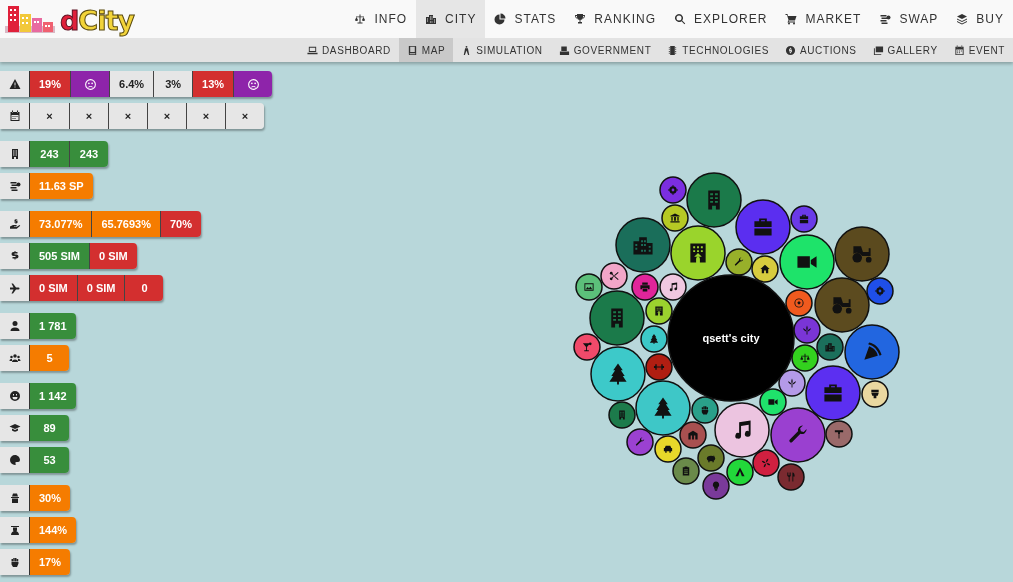 This screenshot has width=1013, height=582. I want to click on nav-tab: SWAP, so click(909, 19).